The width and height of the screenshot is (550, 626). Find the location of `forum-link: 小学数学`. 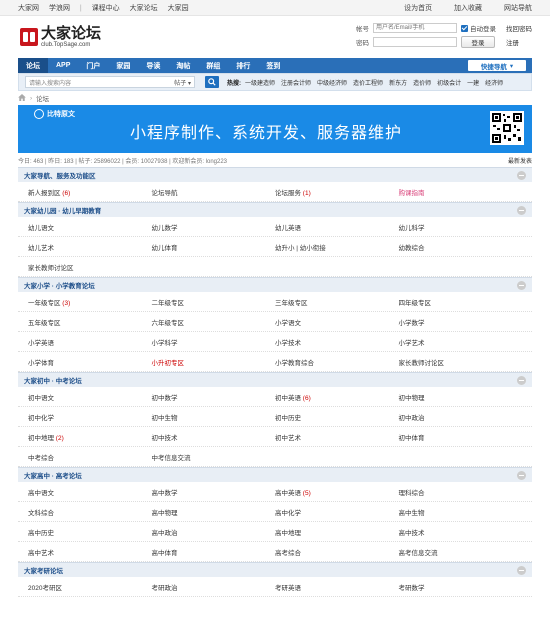

forum-link: 小学数学 is located at coordinates (461, 322).